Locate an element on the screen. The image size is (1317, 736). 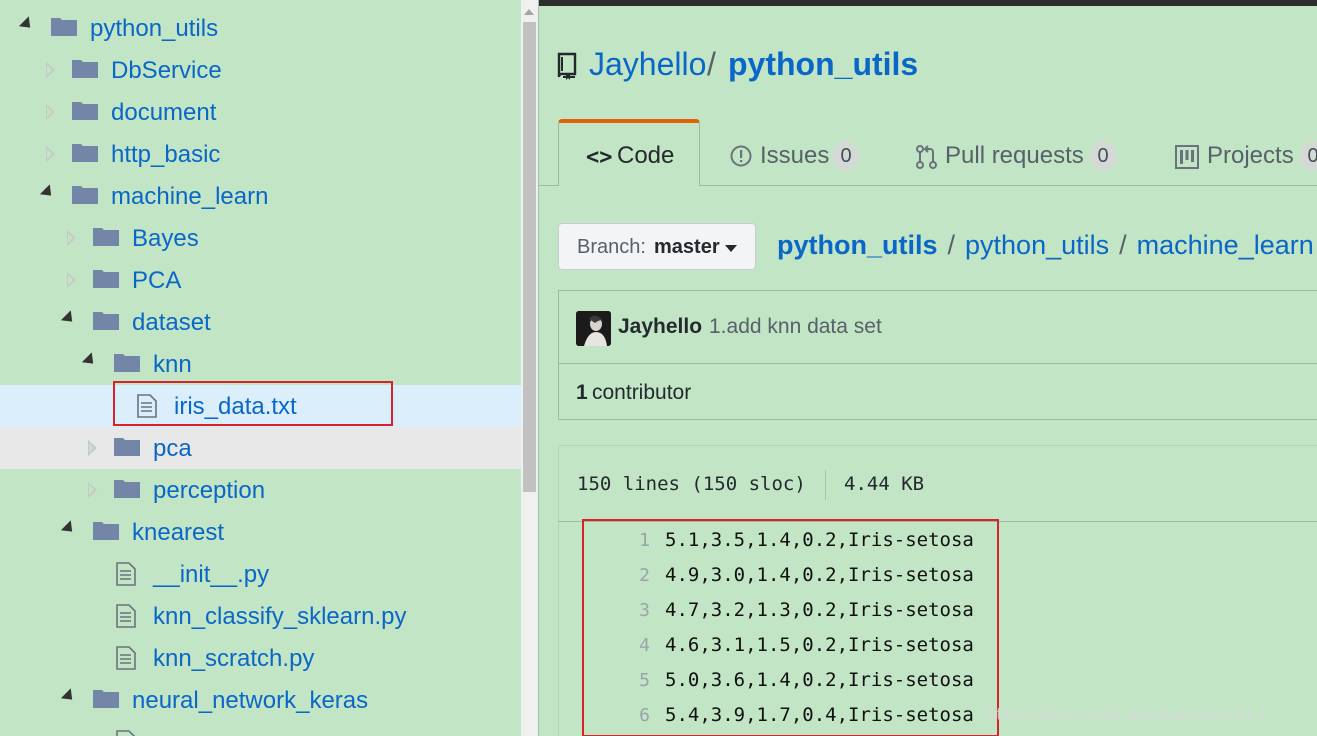
tree-item-label: perception is located at coordinates (209, 490).